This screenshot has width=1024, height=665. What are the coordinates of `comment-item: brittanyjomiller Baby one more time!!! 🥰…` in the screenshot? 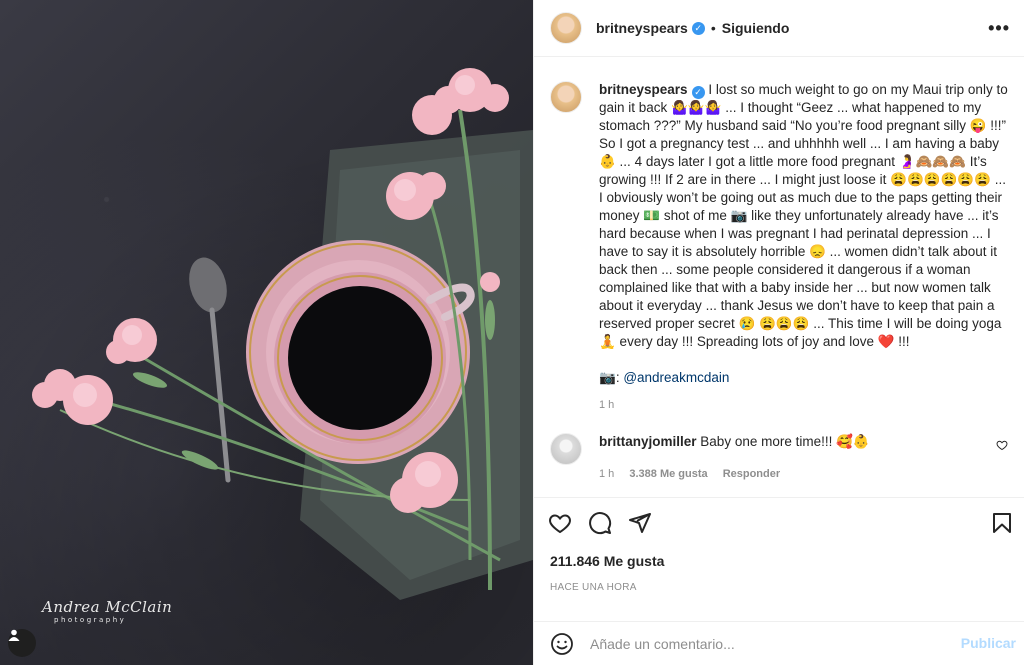 It's located at (779, 458).